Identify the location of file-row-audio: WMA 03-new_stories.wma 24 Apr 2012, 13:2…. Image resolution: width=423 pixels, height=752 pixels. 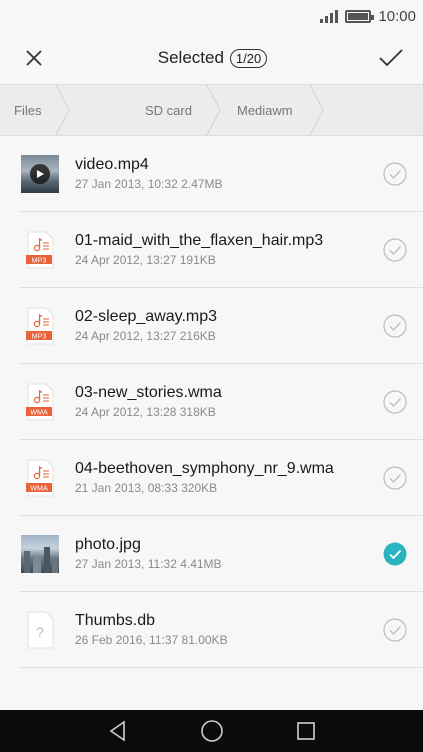
(211, 402).